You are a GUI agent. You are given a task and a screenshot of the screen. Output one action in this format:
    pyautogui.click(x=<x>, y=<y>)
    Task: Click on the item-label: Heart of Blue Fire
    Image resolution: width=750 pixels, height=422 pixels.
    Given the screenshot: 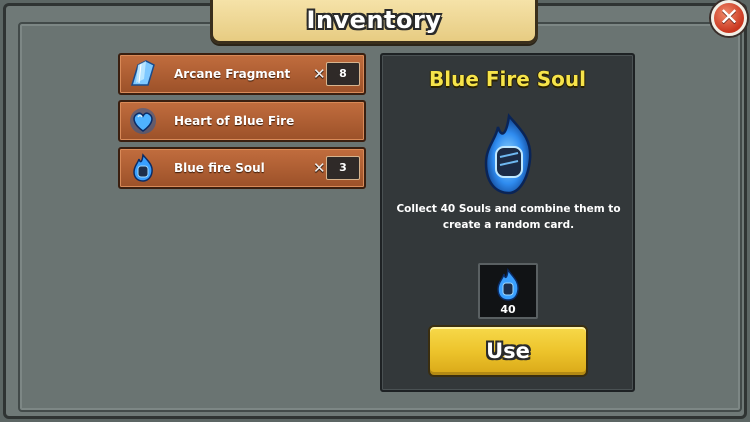 What is the action you would take?
    pyautogui.click(x=234, y=121)
    